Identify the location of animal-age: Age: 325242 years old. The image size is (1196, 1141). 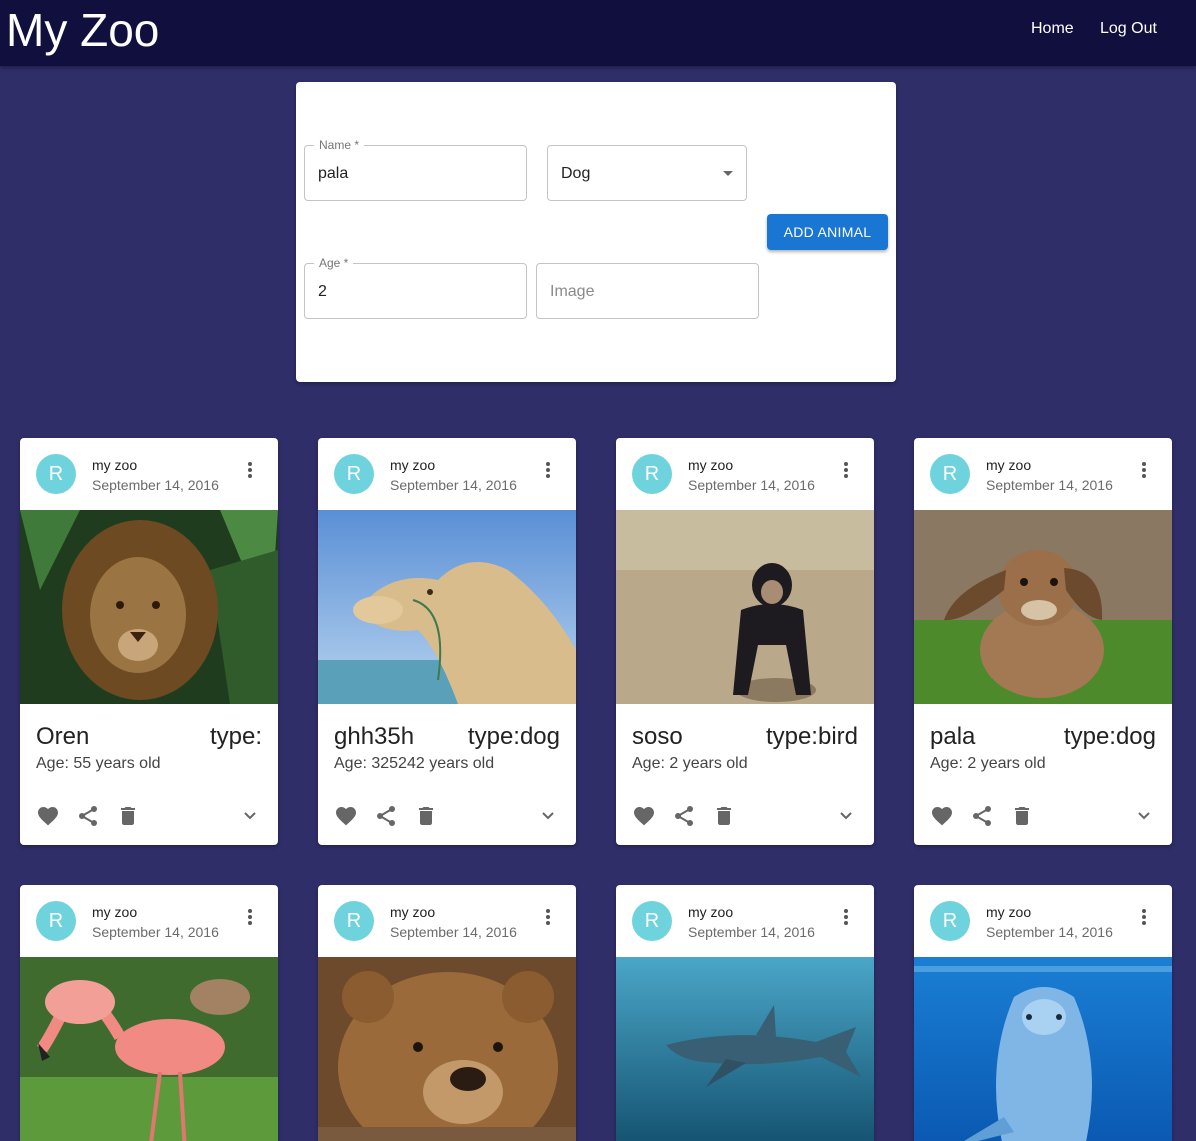
(414, 763).